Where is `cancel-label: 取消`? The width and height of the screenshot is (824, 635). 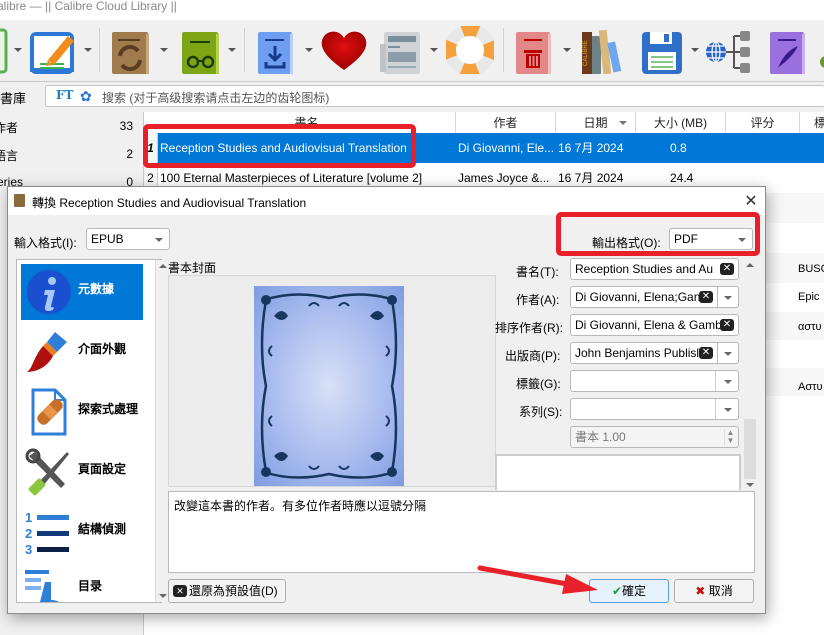 cancel-label: 取消 is located at coordinates (720, 591).